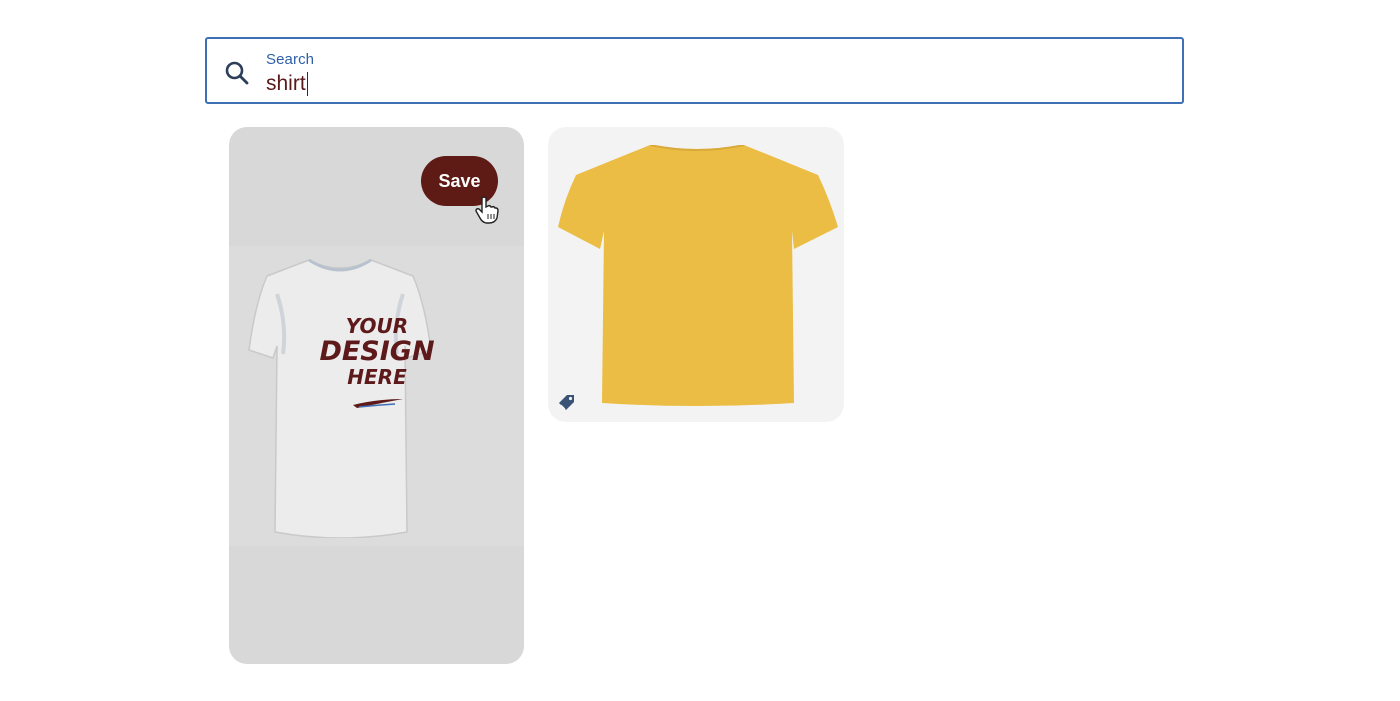  Describe the element at coordinates (487, 210) in the screenshot. I see `hand-cursor-icon` at that location.